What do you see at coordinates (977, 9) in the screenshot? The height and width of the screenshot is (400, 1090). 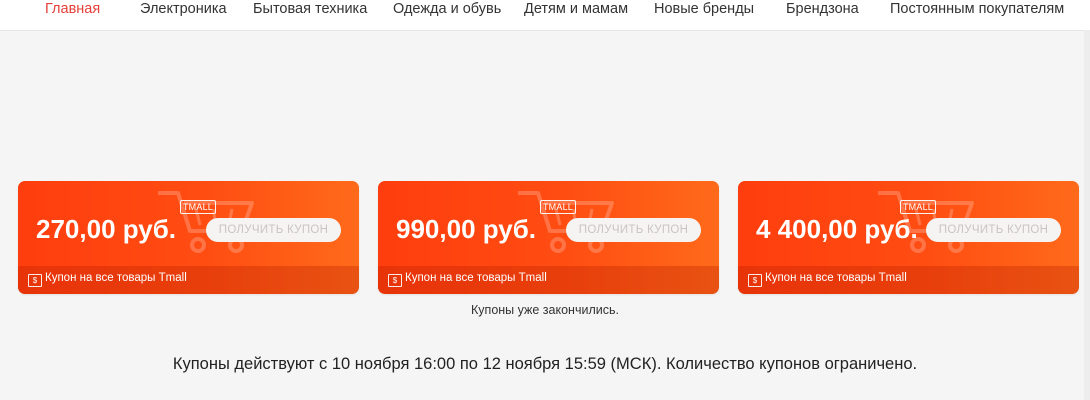 I see `nav-item-loyal-customers: Постоянным покупателям` at bounding box center [977, 9].